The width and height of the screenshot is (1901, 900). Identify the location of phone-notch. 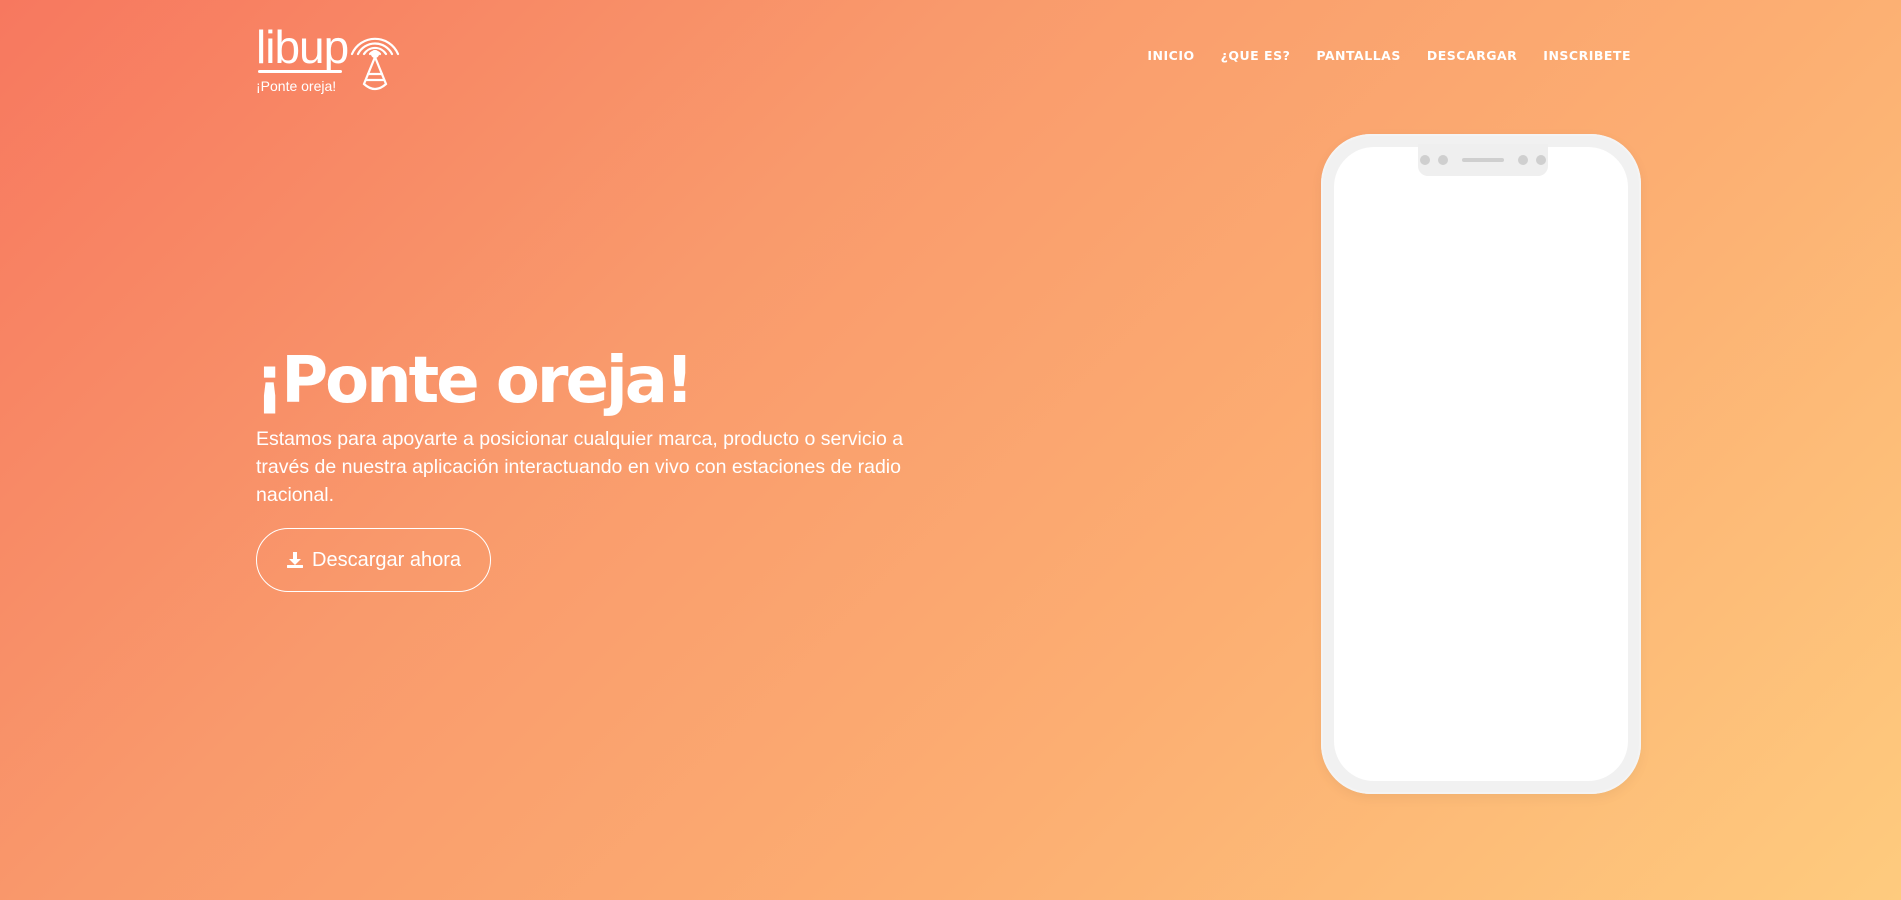
(1483, 160).